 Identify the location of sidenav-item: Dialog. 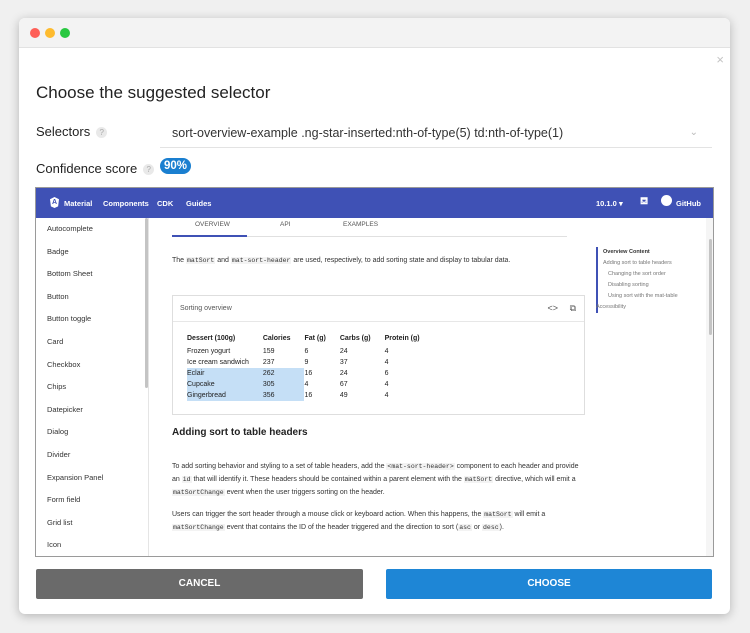
(92, 432).